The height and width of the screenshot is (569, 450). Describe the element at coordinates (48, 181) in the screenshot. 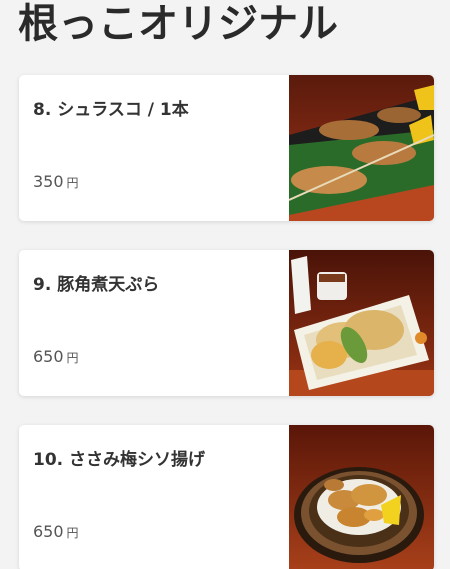

I see `price-value: 350` at that location.